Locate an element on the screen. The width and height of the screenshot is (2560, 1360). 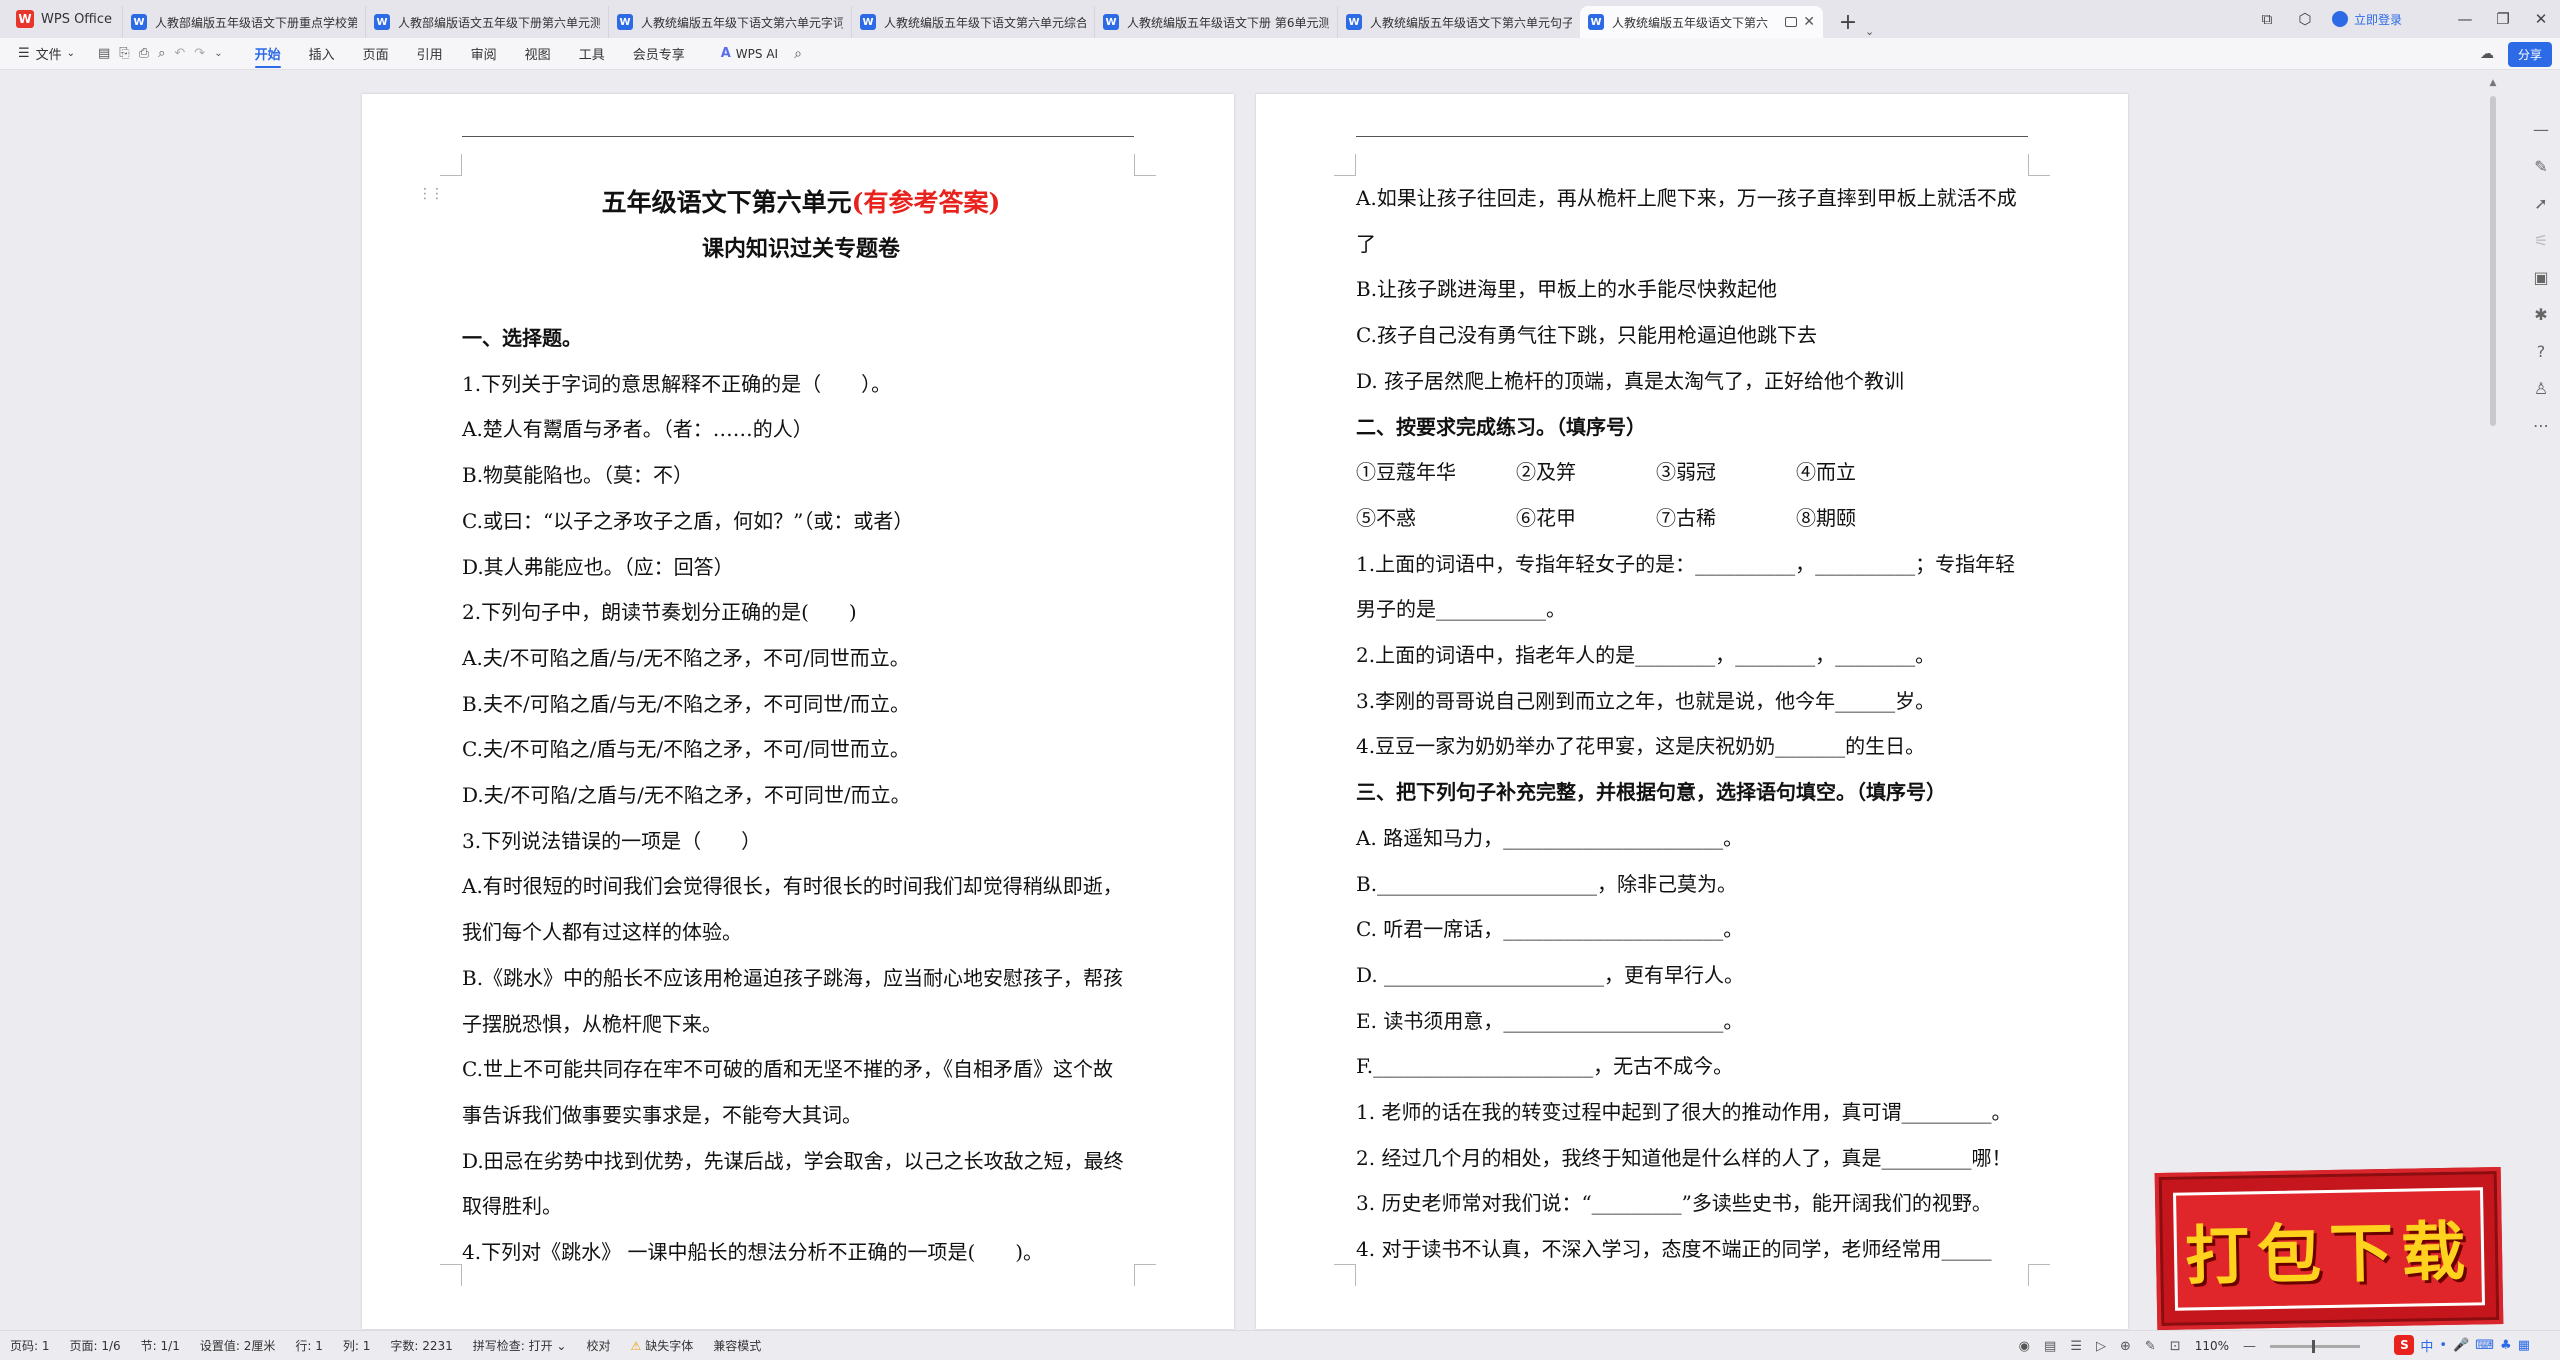
ribbon-tab-review: 审阅 is located at coordinates (484, 54).